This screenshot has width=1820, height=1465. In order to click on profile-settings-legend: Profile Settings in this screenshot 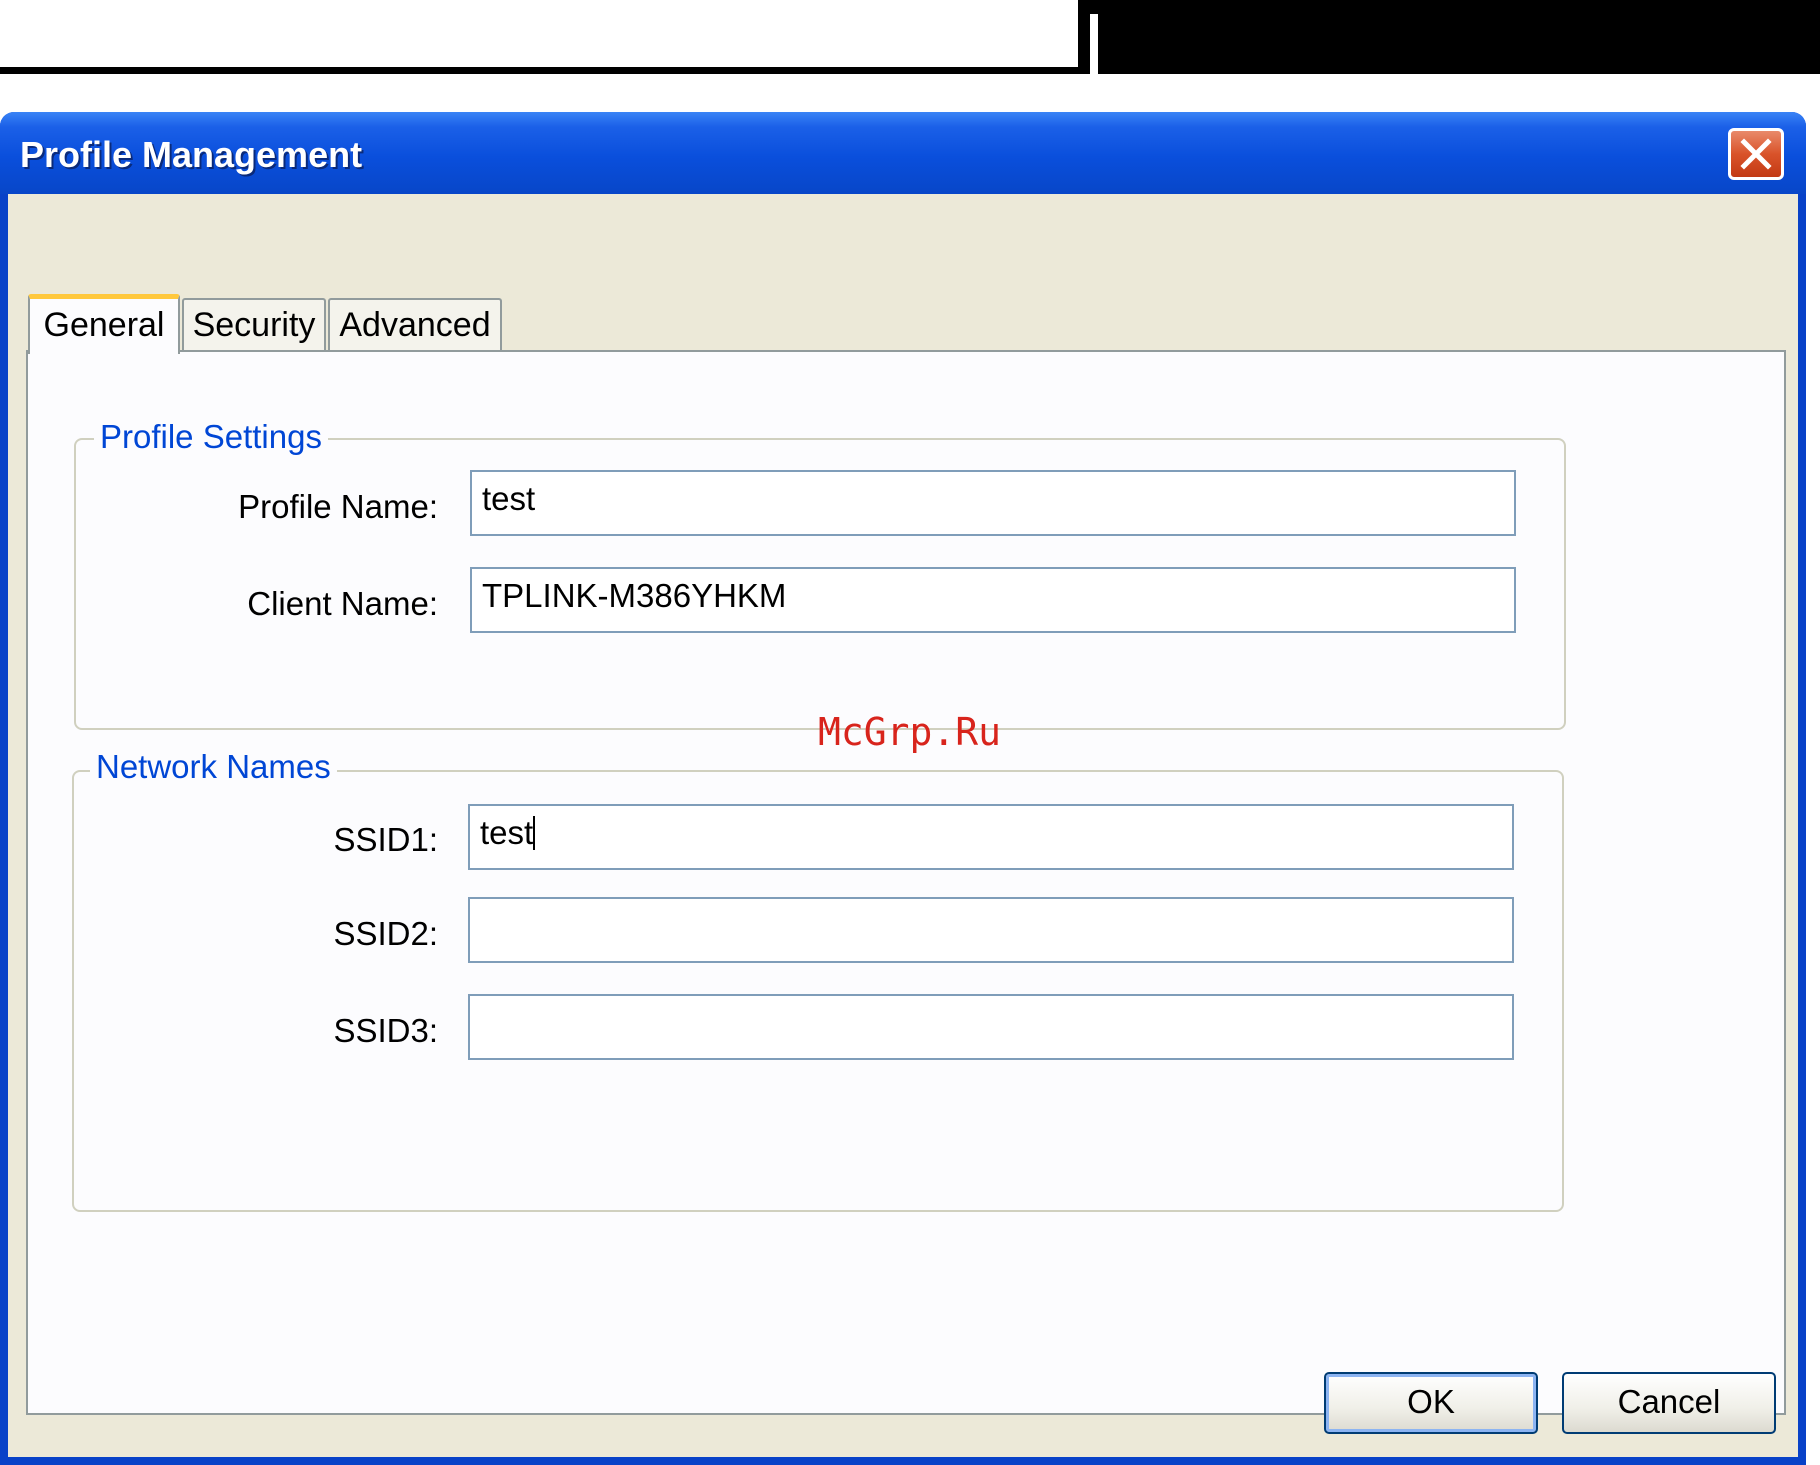, I will do `click(211, 437)`.